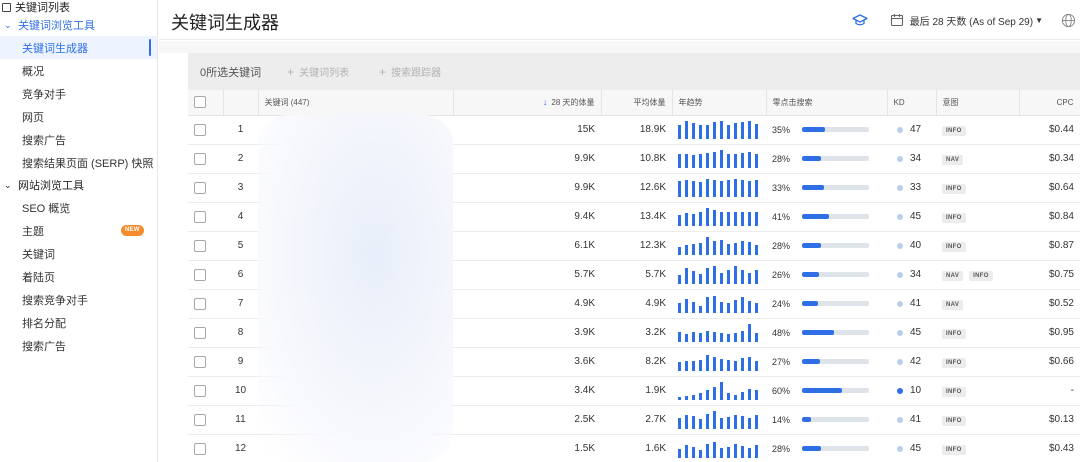 The height and width of the screenshot is (462, 1080). What do you see at coordinates (44, 323) in the screenshot?
I see `sidebar-item-label: 排名分配` at bounding box center [44, 323].